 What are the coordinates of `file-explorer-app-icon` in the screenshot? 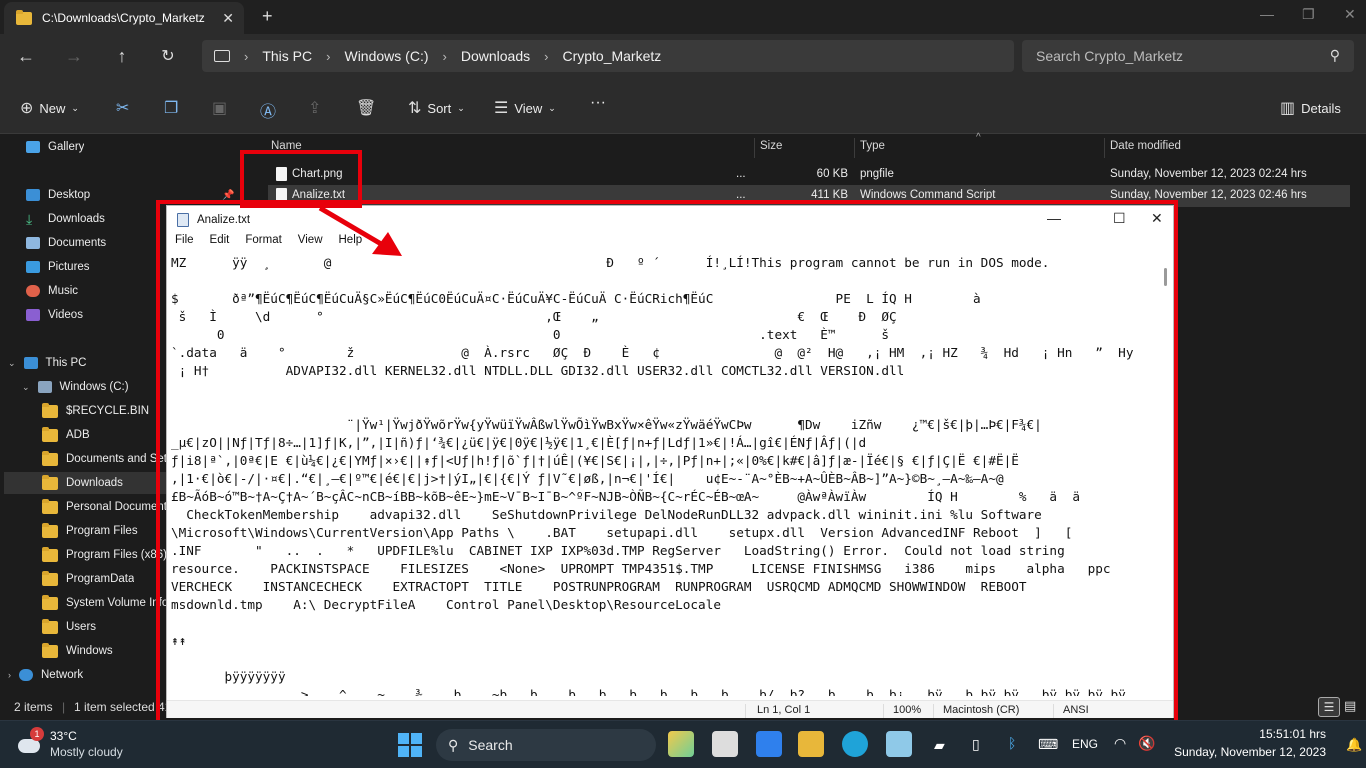 It's located at (811, 744).